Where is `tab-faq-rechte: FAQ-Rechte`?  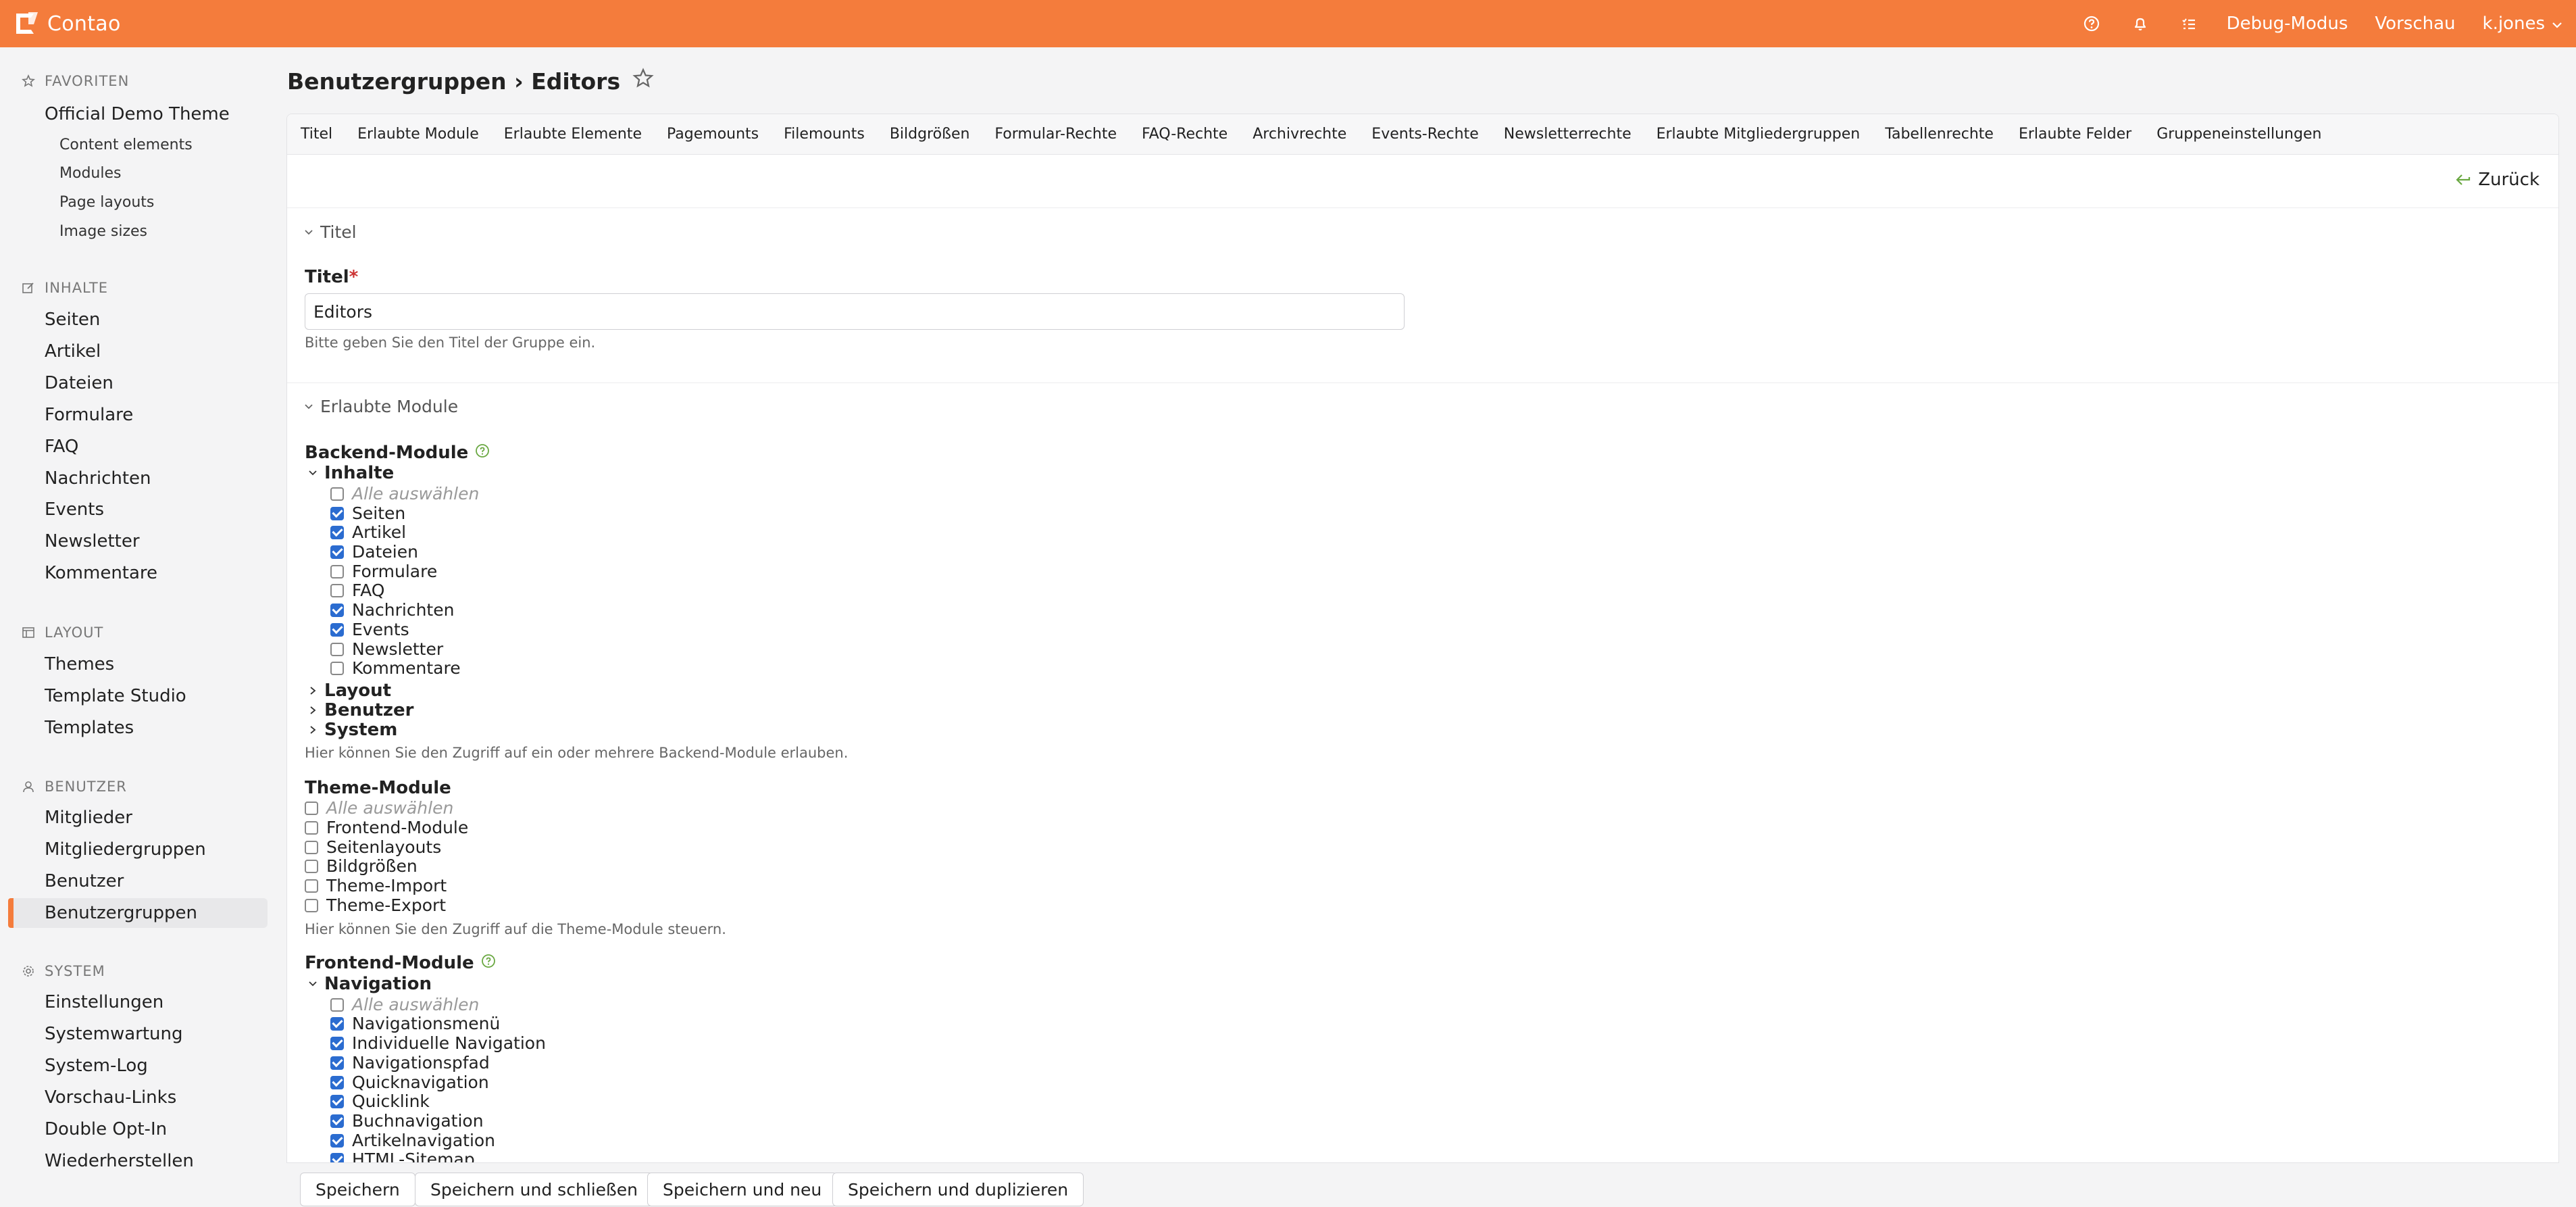
tab-faq-rechte: FAQ-Rechte is located at coordinates (1185, 134).